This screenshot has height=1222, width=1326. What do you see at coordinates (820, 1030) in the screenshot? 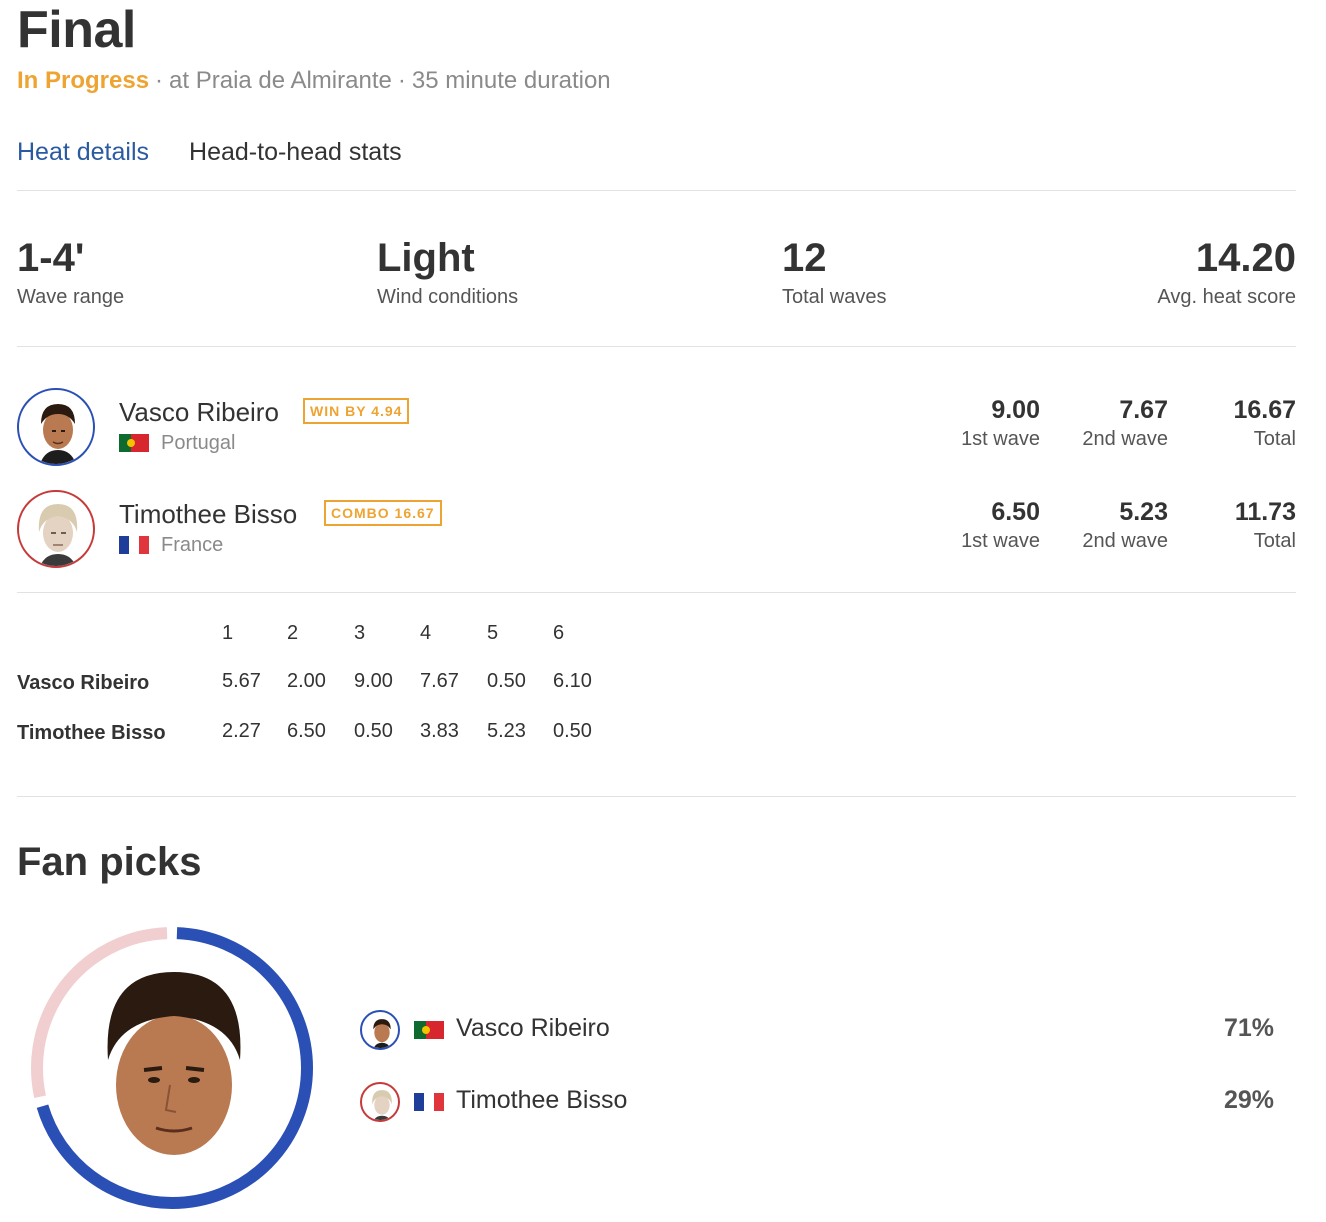
I see `fan-pick-vasco-ribeiro: Vasco Ribeiro 71%` at bounding box center [820, 1030].